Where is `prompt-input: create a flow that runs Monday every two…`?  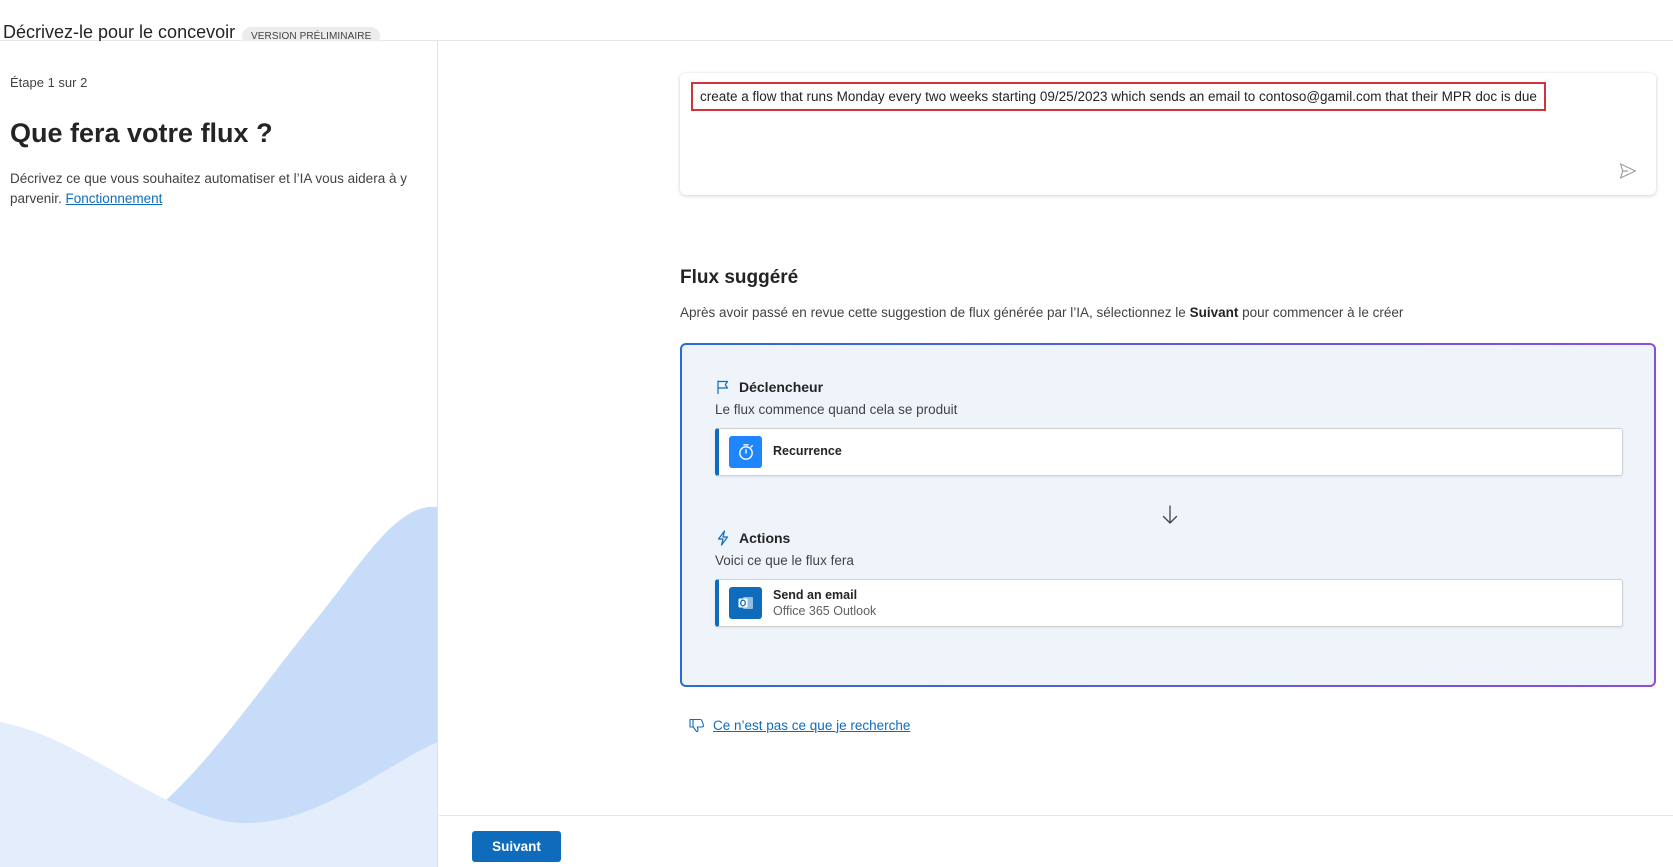
prompt-input: create a flow that runs Monday every two… is located at coordinates (1118, 96).